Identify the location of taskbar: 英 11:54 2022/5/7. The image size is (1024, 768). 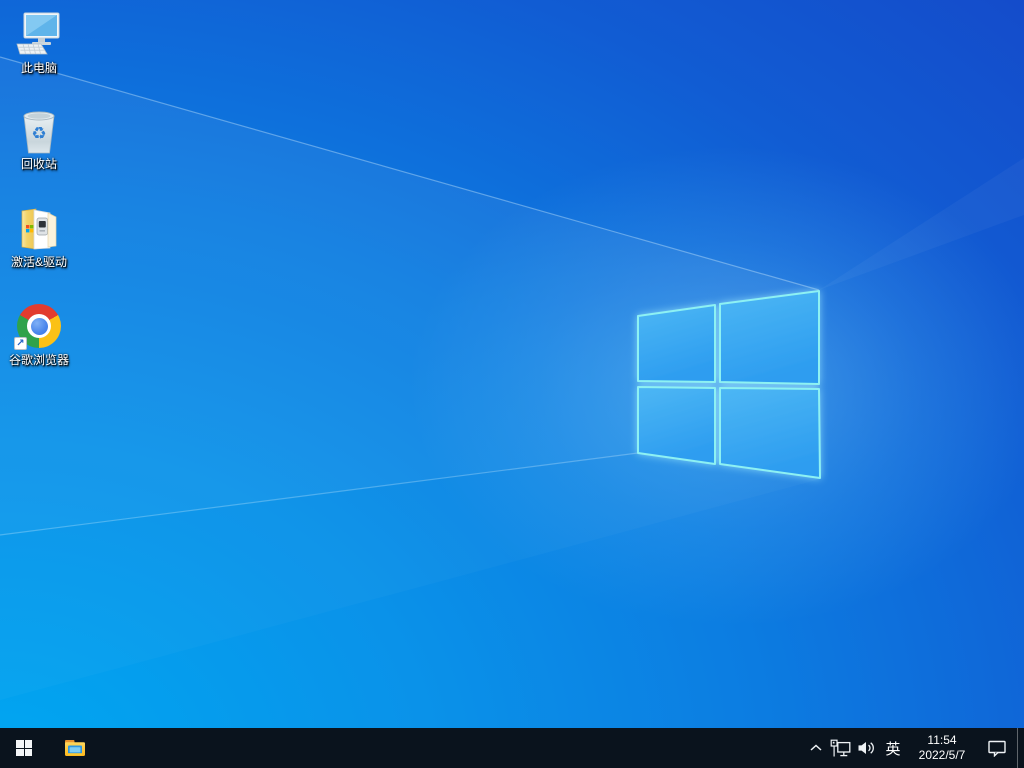
(512, 748).